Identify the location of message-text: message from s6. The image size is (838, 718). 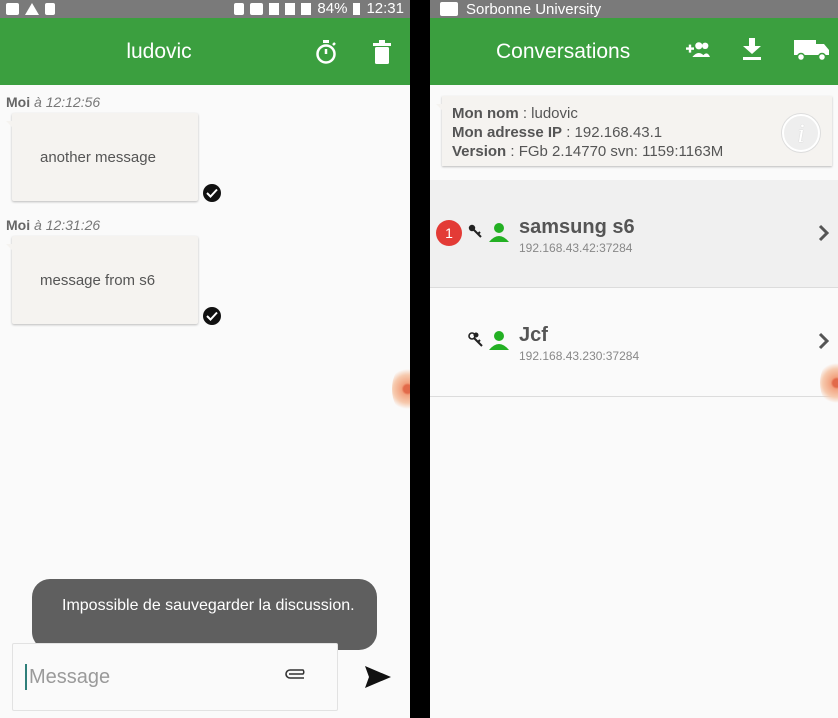
(98, 280).